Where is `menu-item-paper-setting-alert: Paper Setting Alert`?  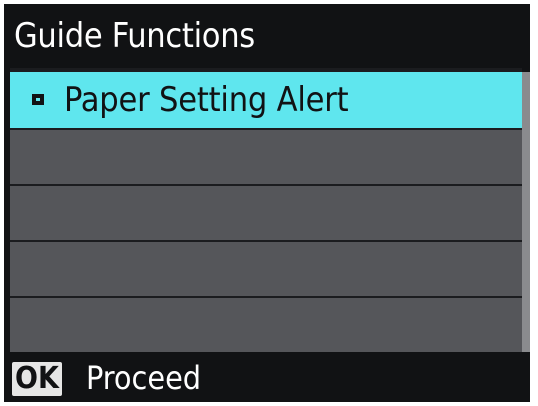
menu-item-paper-setting-alert: Paper Setting Alert is located at coordinates (266, 100).